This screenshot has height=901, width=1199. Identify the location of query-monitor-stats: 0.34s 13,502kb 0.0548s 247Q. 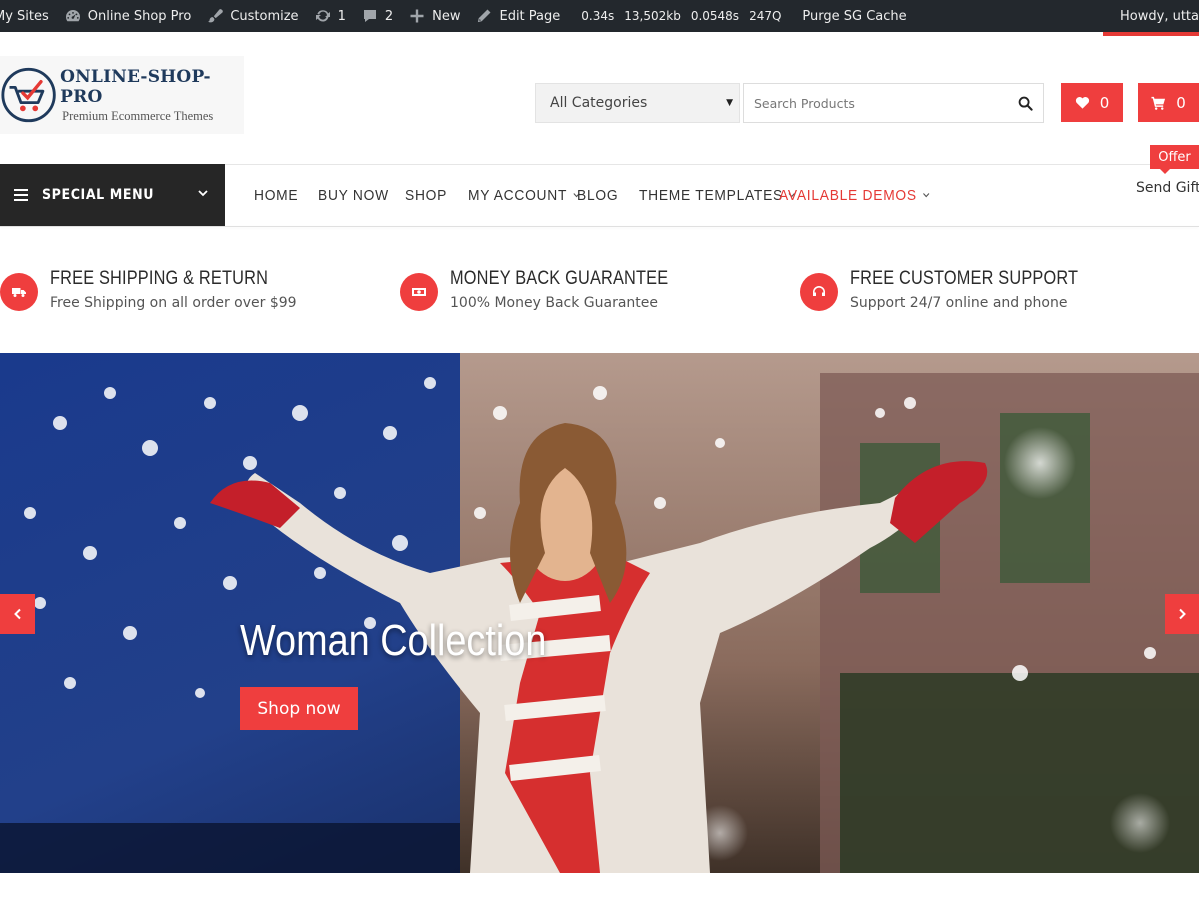
(681, 16).